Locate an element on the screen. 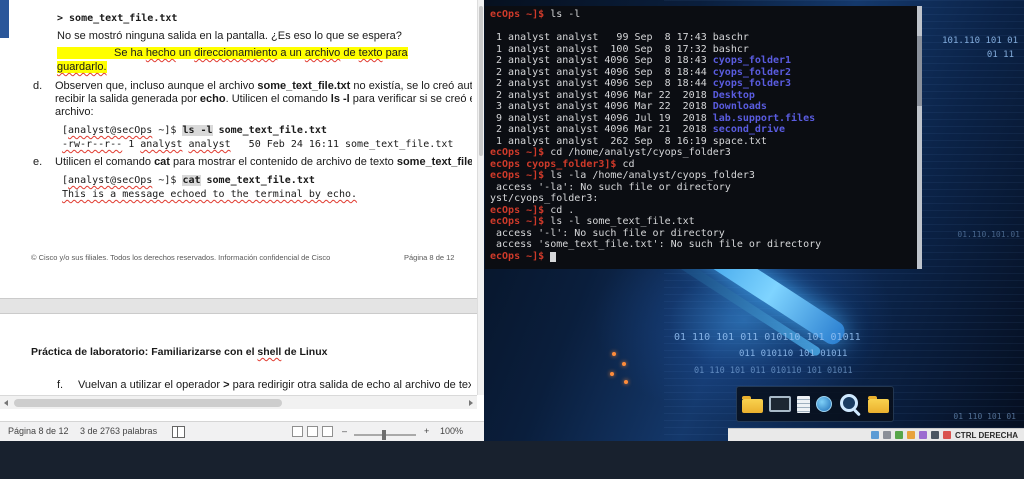  magnifier-icon is located at coordinates (850, 404).